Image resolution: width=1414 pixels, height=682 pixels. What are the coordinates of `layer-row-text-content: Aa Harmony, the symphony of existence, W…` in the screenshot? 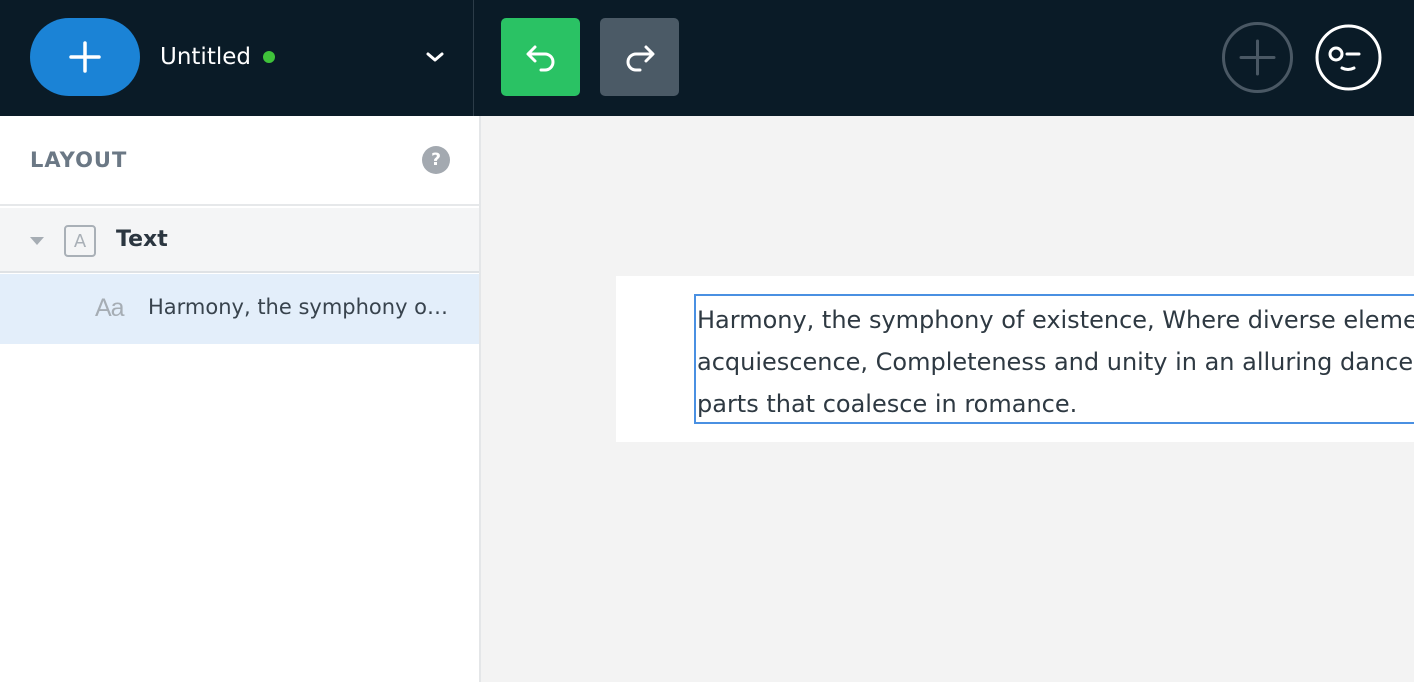 It's located at (239, 309).